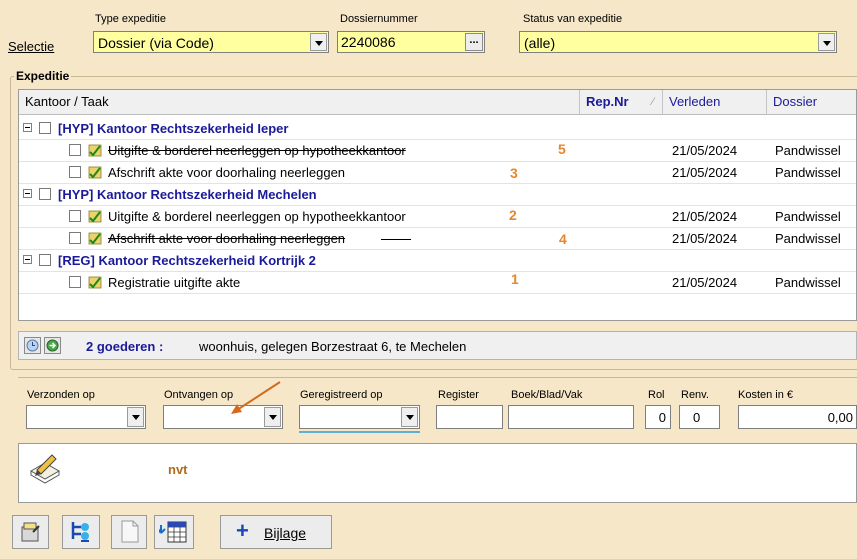 The image size is (857, 559). What do you see at coordinates (341, 395) in the screenshot?
I see `geregistreerd-op-label: Geregistreerd op` at bounding box center [341, 395].